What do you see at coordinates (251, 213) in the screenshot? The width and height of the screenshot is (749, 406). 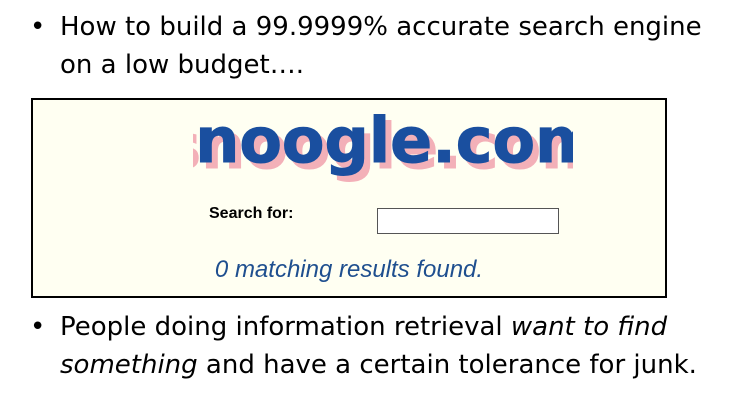 I see `search-label: Search for:` at bounding box center [251, 213].